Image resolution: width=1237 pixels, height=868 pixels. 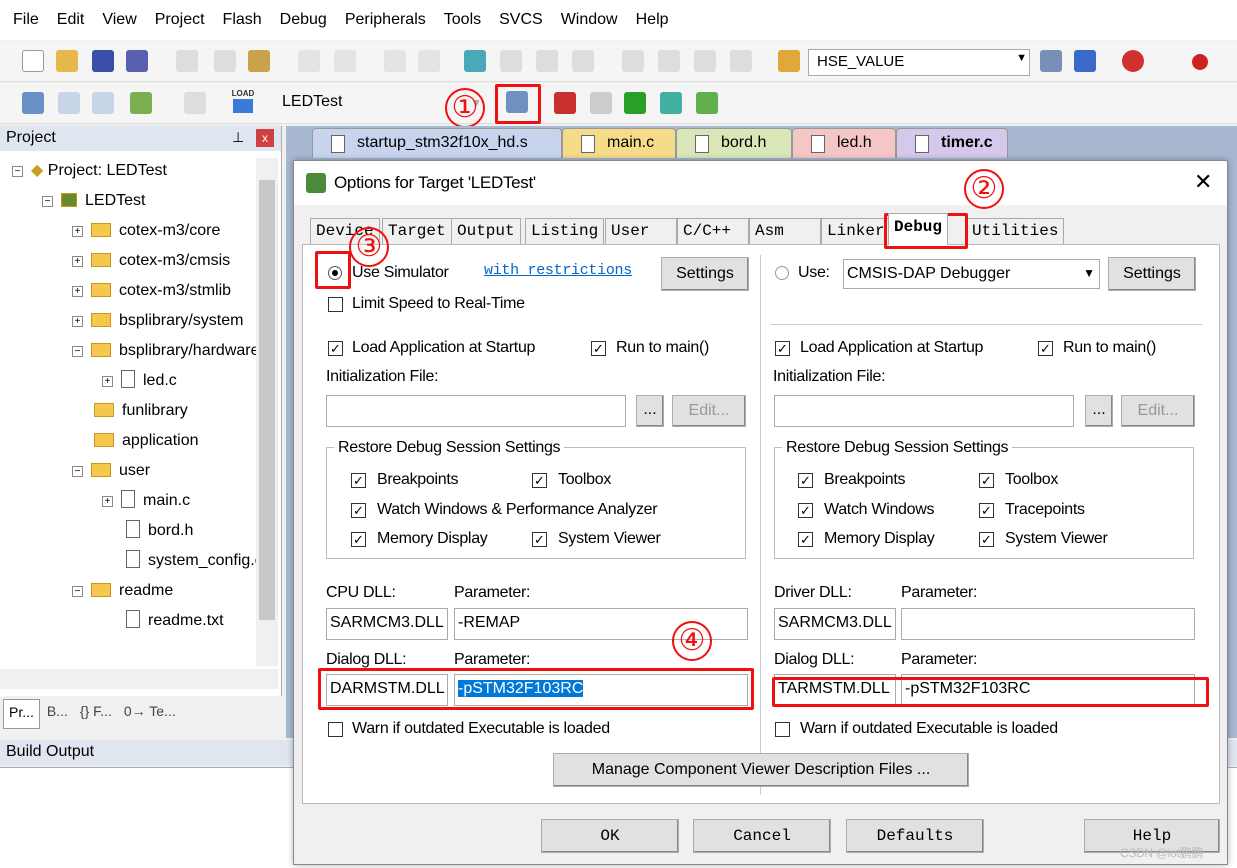 I want to click on menu-file: File, so click(x=26, y=20).